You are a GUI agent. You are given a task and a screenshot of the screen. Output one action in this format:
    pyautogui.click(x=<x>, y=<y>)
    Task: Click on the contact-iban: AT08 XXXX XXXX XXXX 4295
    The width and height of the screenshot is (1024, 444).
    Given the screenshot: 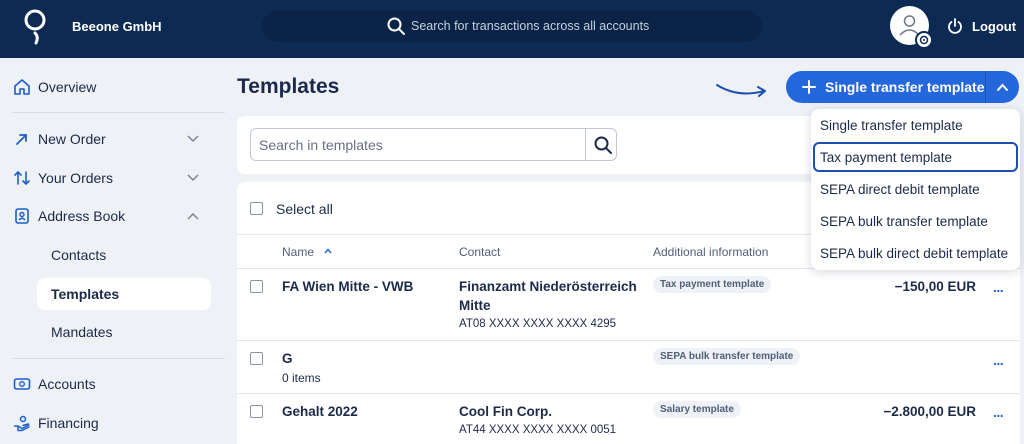 What is the action you would take?
    pyautogui.click(x=538, y=324)
    